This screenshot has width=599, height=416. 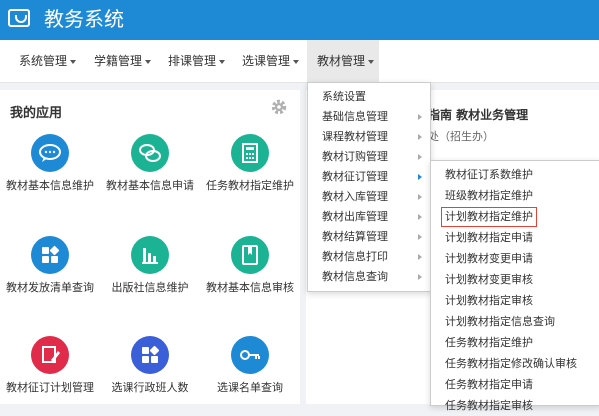 I want to click on edit-icon, so click(x=50, y=355).